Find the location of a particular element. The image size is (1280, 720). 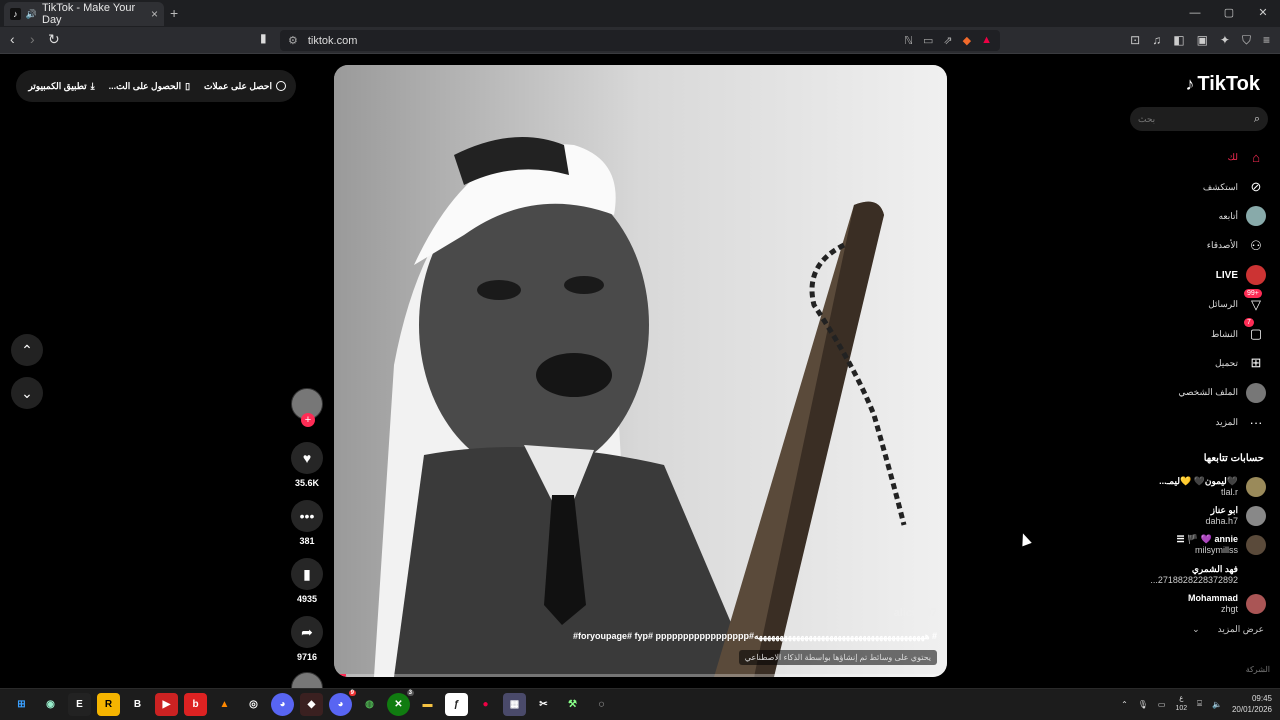

cast-icon: ▭ is located at coordinates (928, 40).